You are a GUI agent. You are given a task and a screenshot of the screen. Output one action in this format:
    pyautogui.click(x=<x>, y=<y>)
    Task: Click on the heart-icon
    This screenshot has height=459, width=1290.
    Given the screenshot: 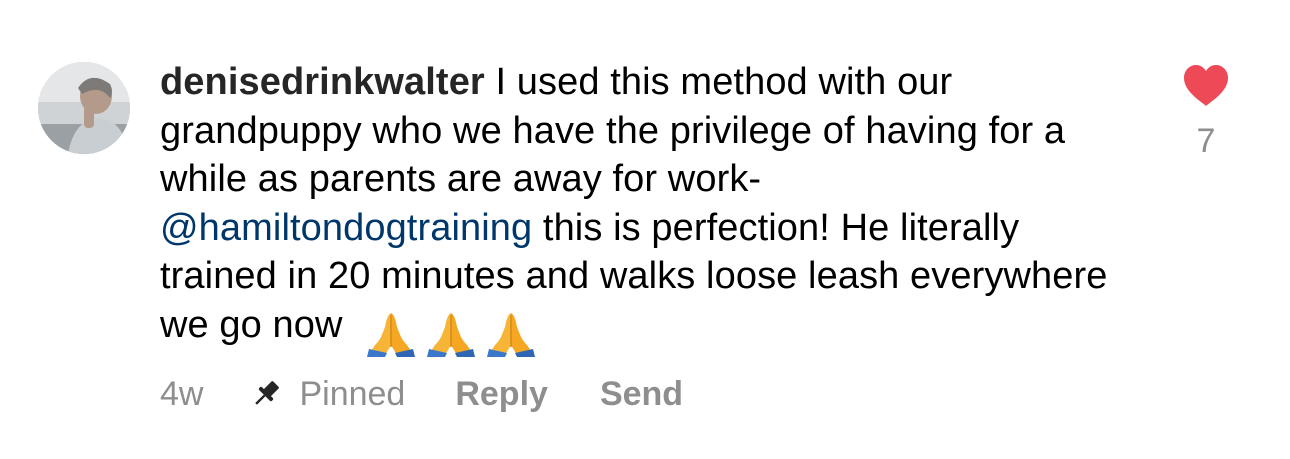 What is the action you would take?
    pyautogui.click(x=1206, y=86)
    